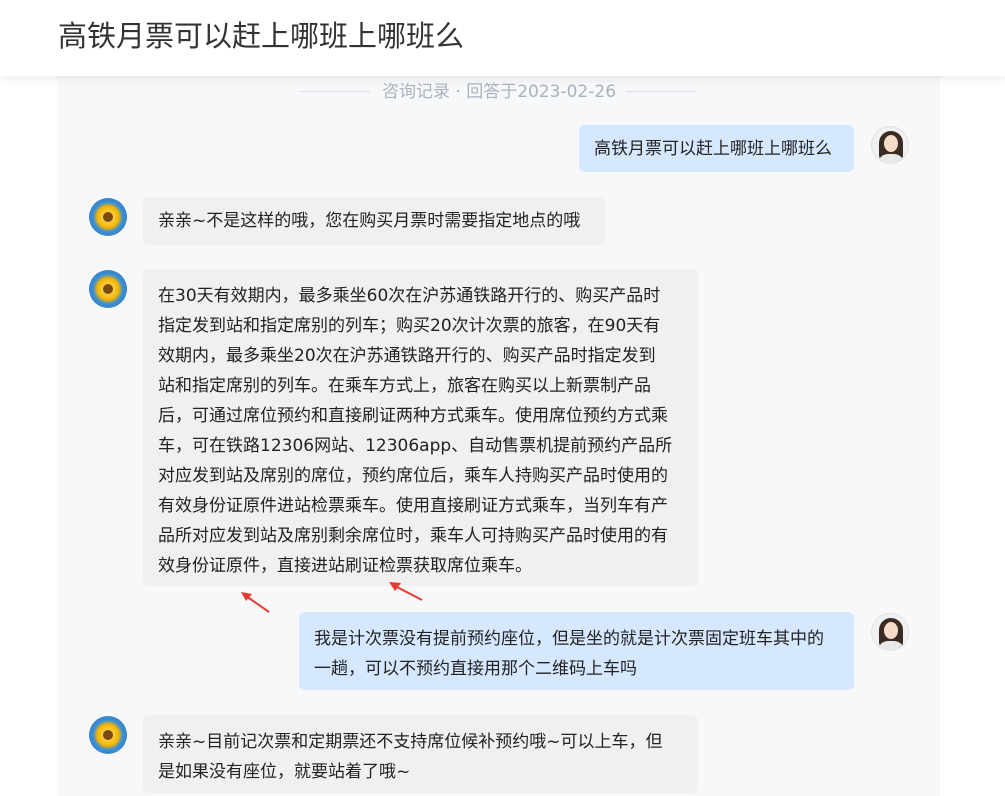 This screenshot has width=1005, height=796. I want to click on divider-line-right, so click(661, 91).